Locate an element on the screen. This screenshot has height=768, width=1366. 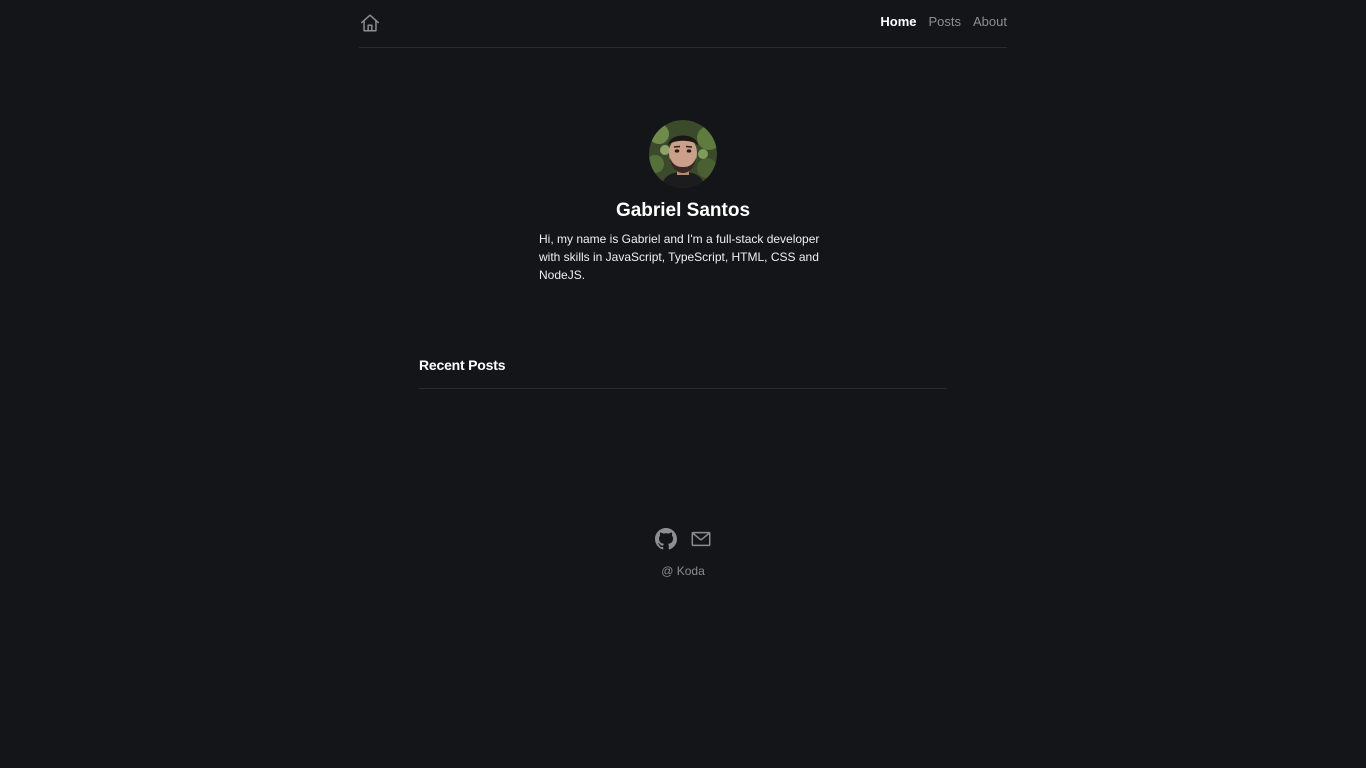
nav-about-link: About is located at coordinates (990, 21).